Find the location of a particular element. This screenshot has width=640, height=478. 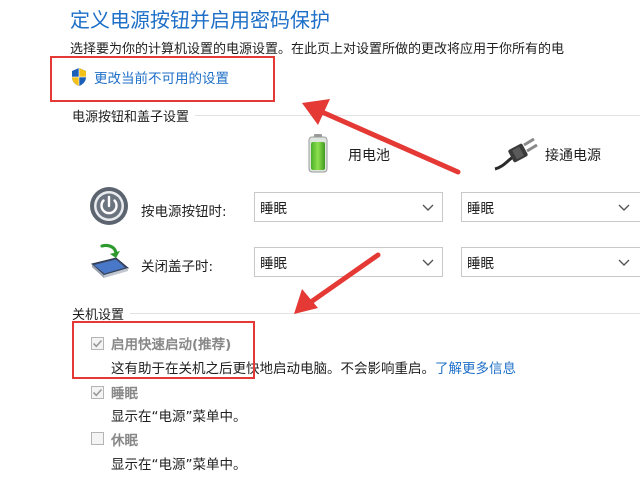

annotation-arrows is located at coordinates (377, 206).